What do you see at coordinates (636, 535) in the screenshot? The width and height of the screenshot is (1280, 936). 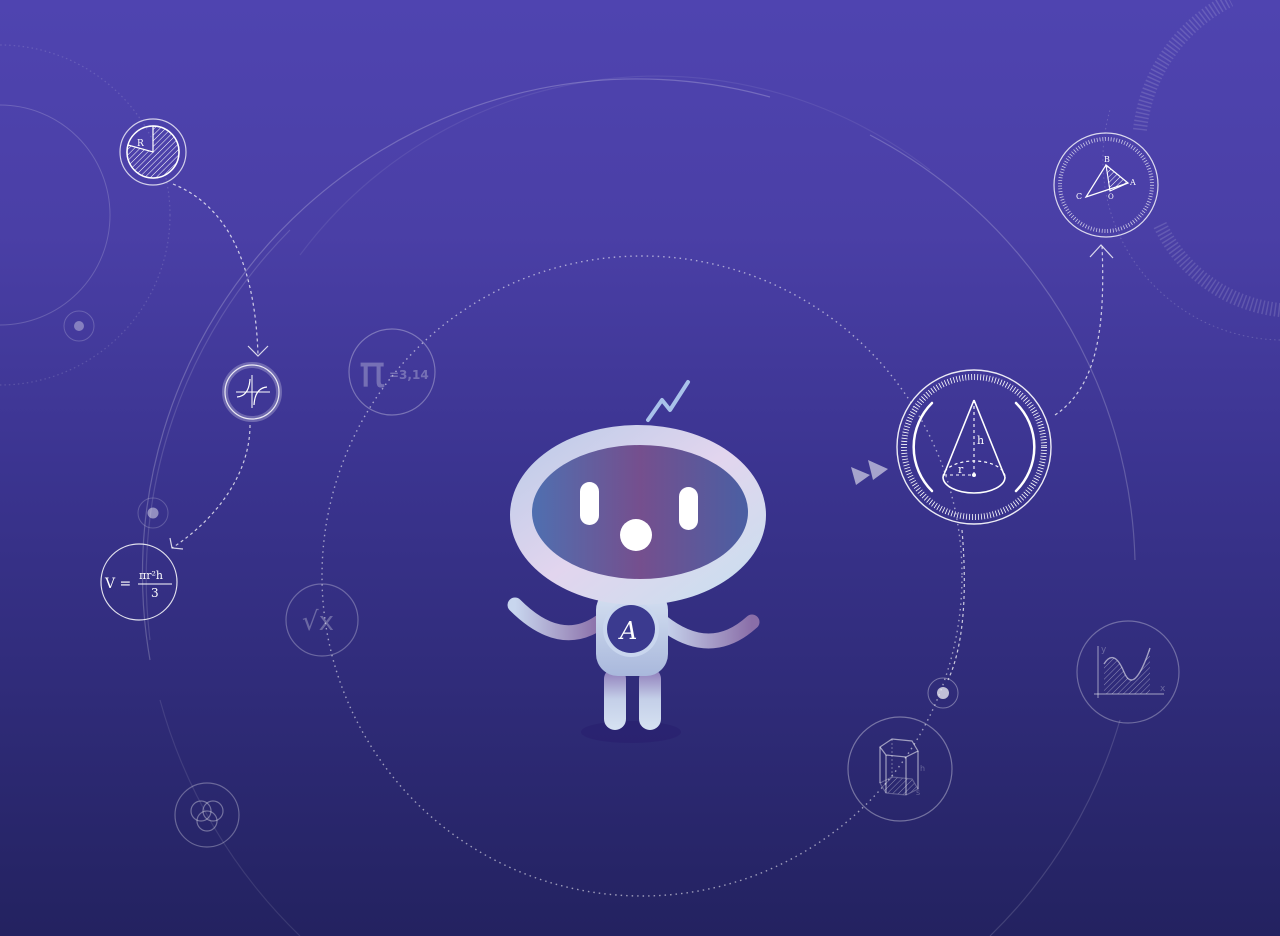 I see `robot-mouth` at bounding box center [636, 535].